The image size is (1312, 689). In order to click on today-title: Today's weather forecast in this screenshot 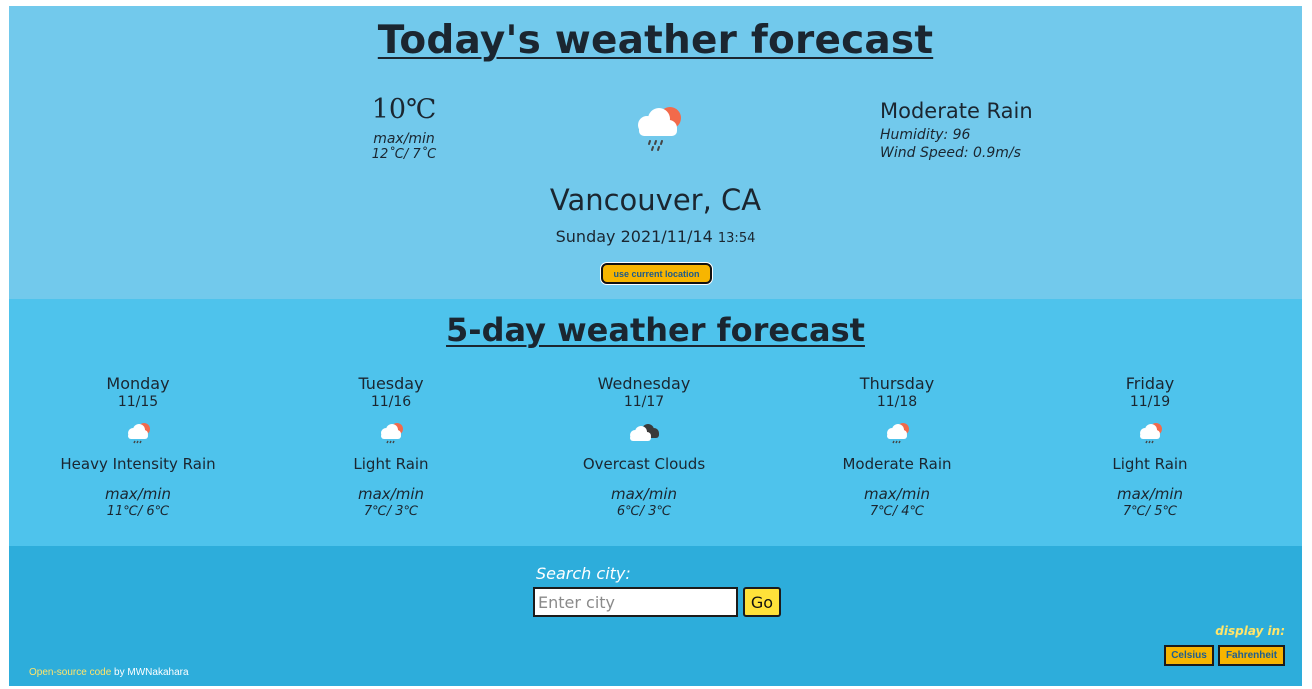, I will do `click(655, 40)`.